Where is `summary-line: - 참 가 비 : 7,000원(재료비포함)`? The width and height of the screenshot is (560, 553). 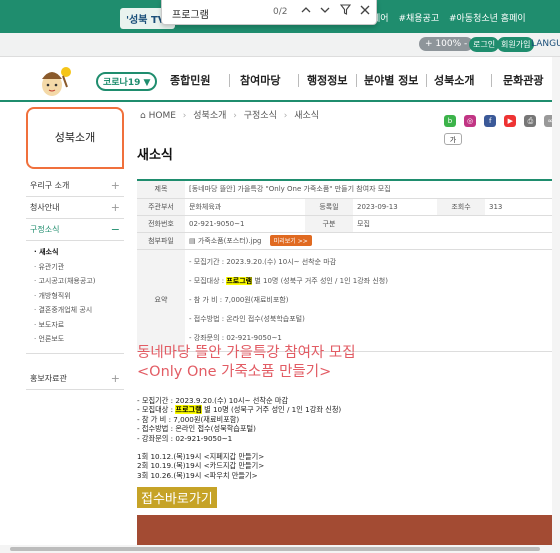
summary-line: - 참 가 비 : 7,000원(재료비포함) is located at coordinates (239, 299).